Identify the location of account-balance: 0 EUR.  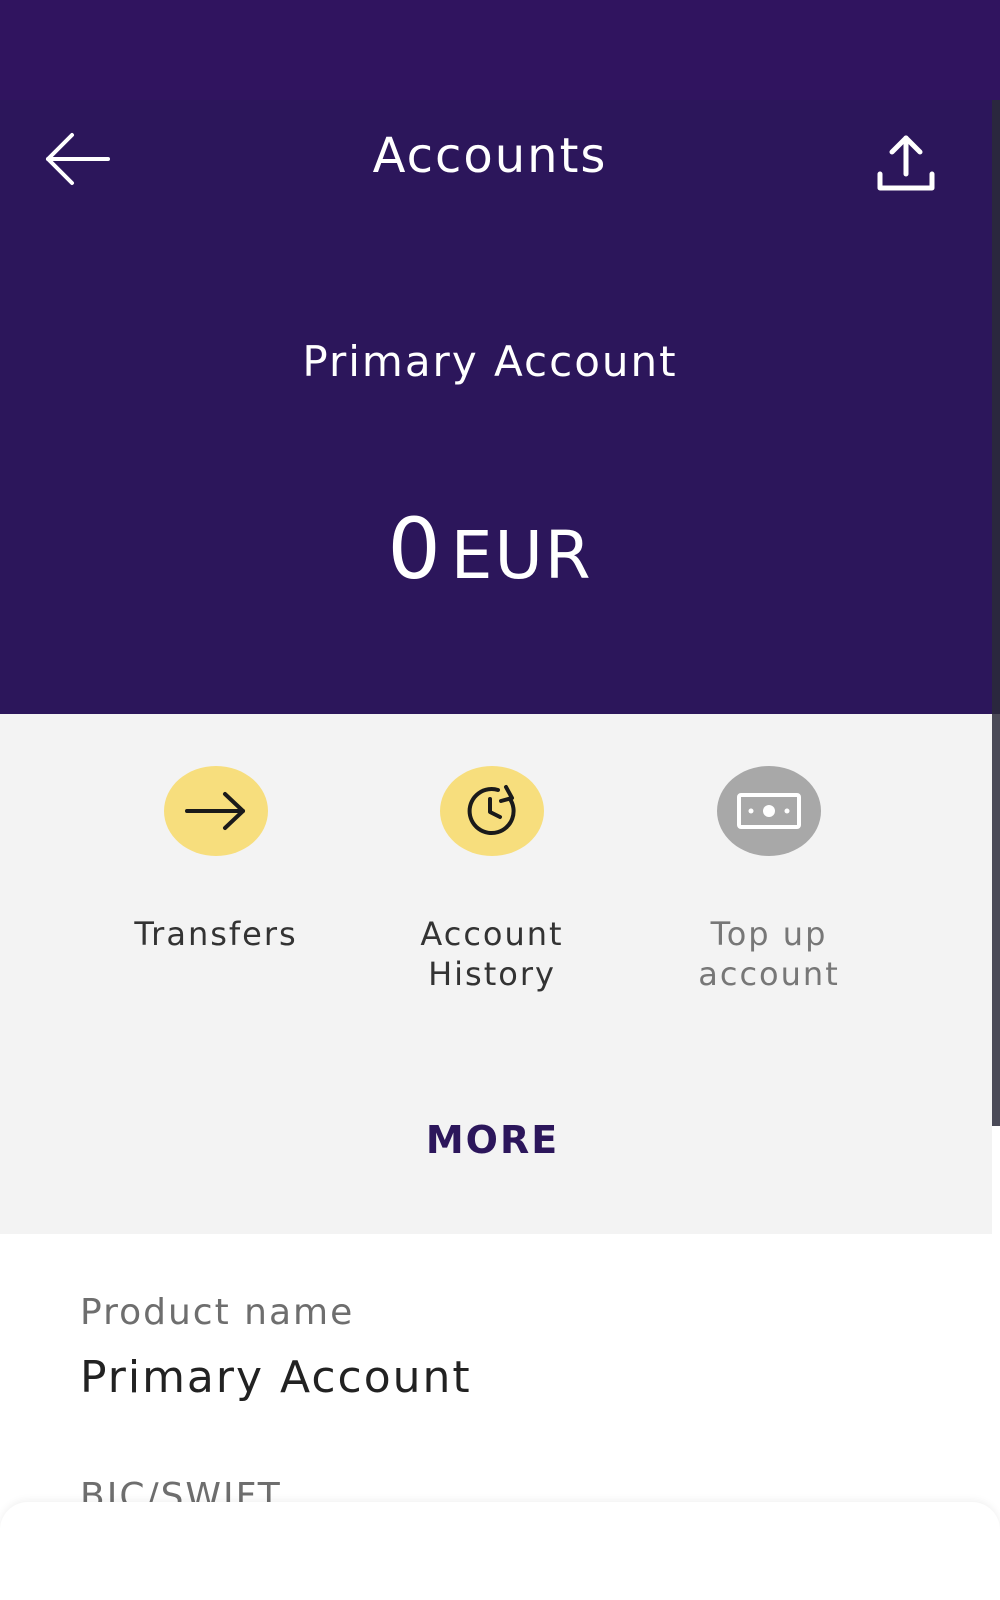
(490, 549).